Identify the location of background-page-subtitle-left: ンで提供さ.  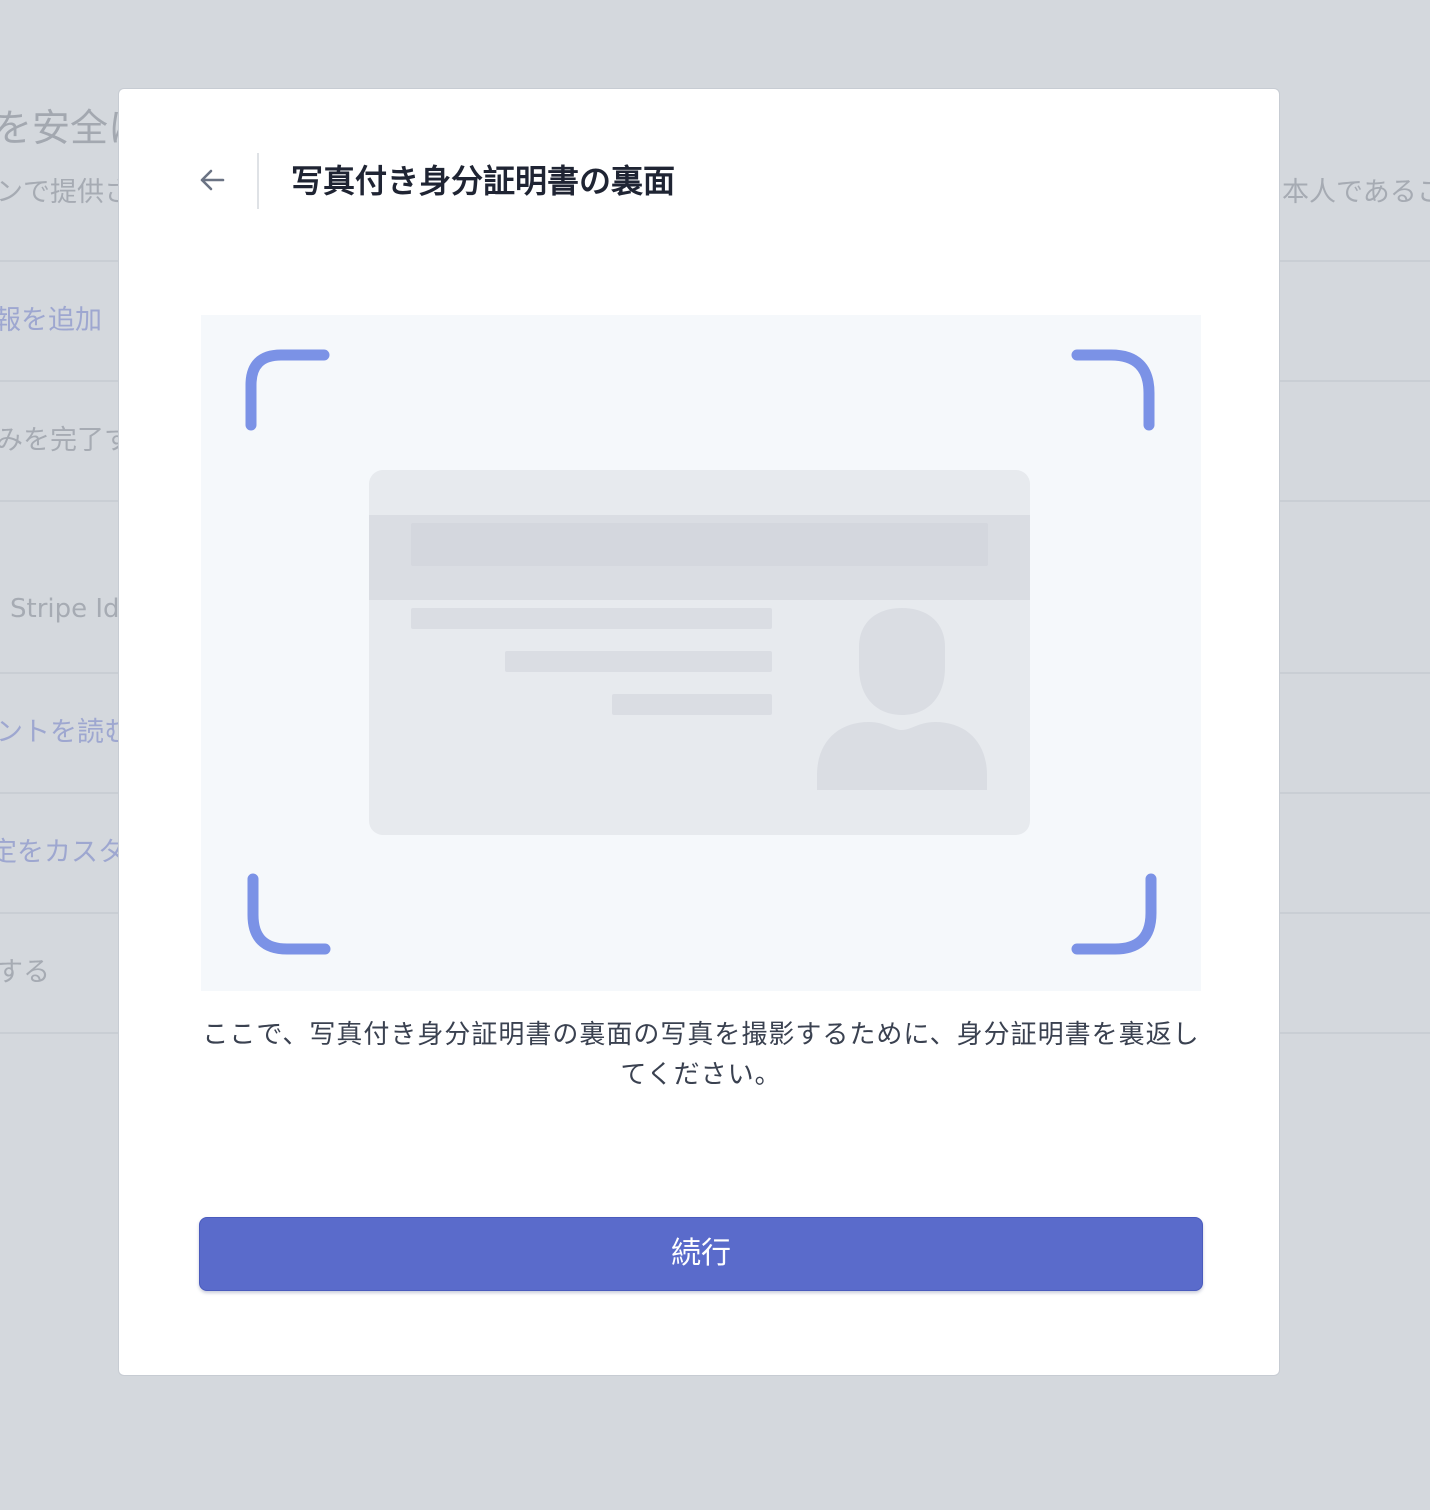
(65, 192).